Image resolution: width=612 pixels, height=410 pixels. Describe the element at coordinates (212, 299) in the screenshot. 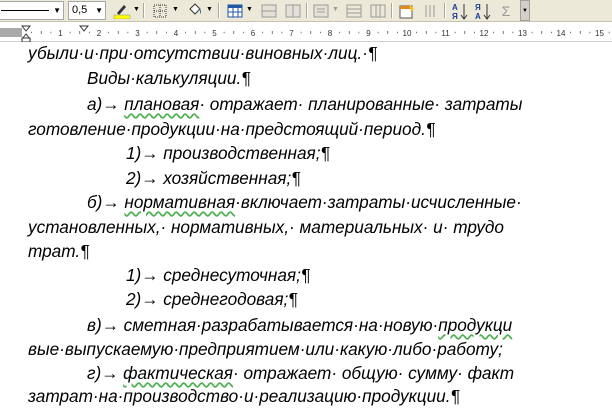

I see `doc-line-11: 2)→ среднегодовая;¶` at that location.